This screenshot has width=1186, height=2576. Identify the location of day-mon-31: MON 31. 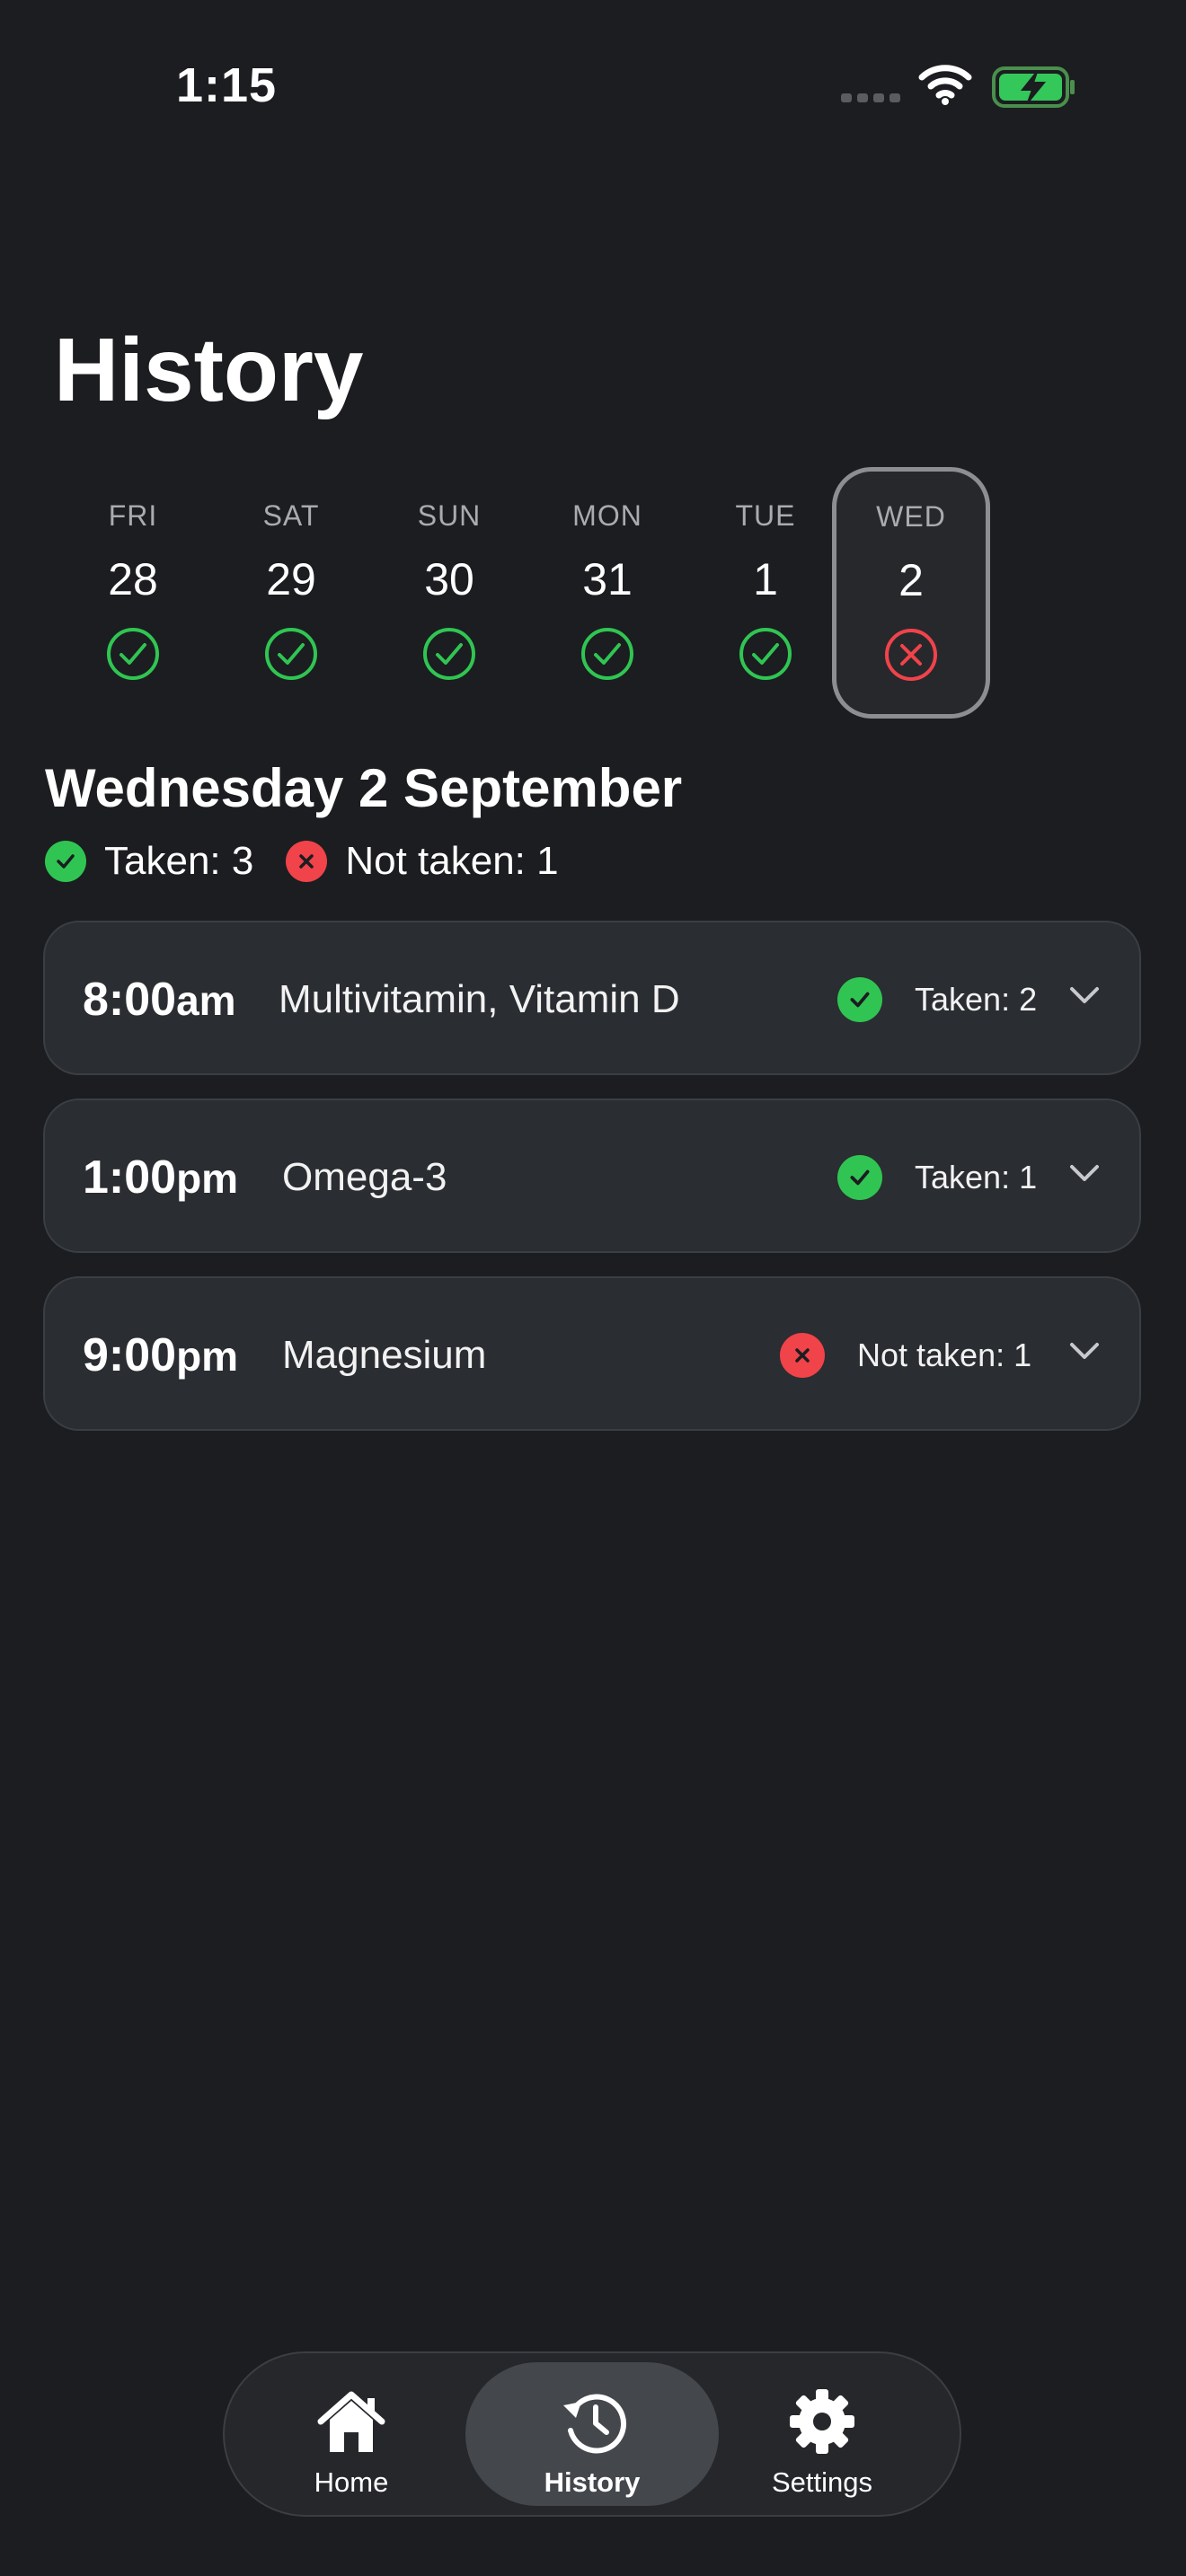
(607, 593).